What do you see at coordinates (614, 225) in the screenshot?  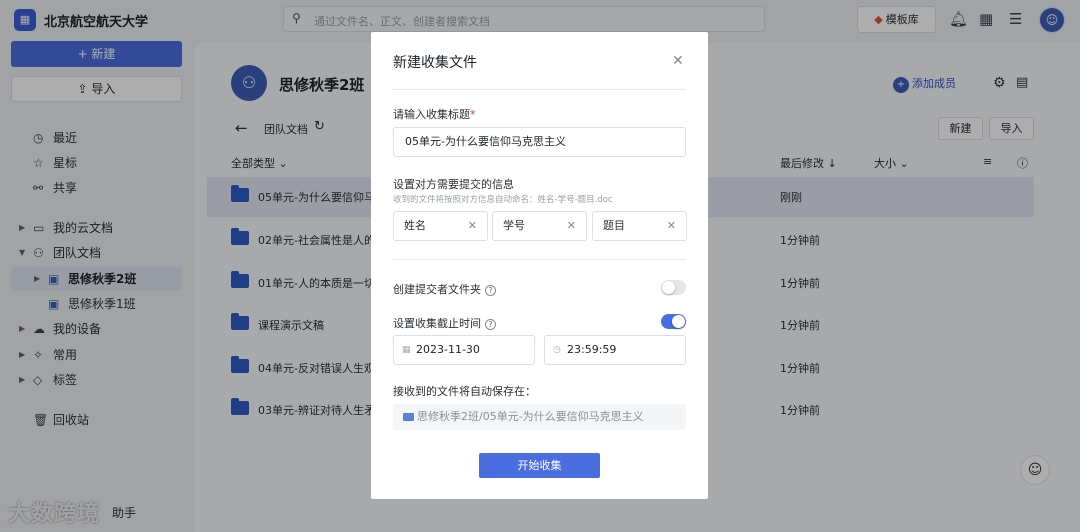 I see `field-tag-label: 题目` at bounding box center [614, 225].